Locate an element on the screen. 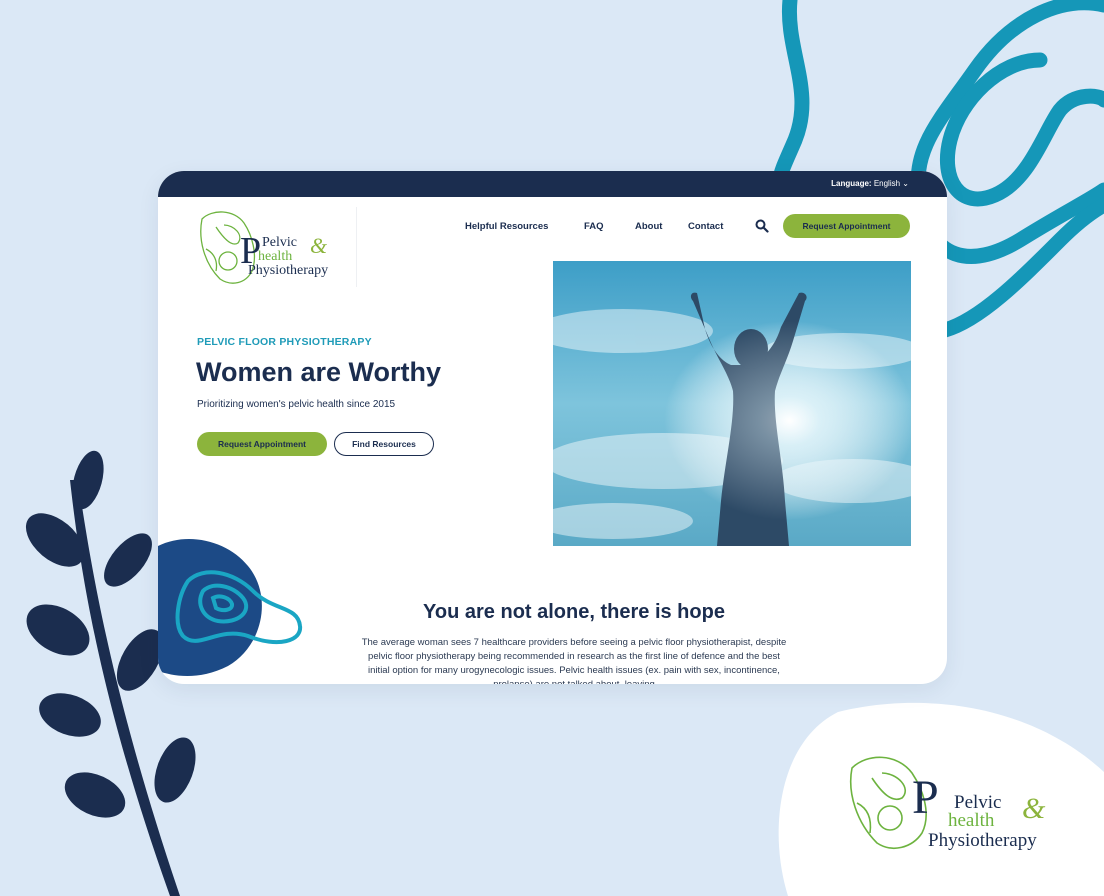  logo-divider is located at coordinates (356, 247).